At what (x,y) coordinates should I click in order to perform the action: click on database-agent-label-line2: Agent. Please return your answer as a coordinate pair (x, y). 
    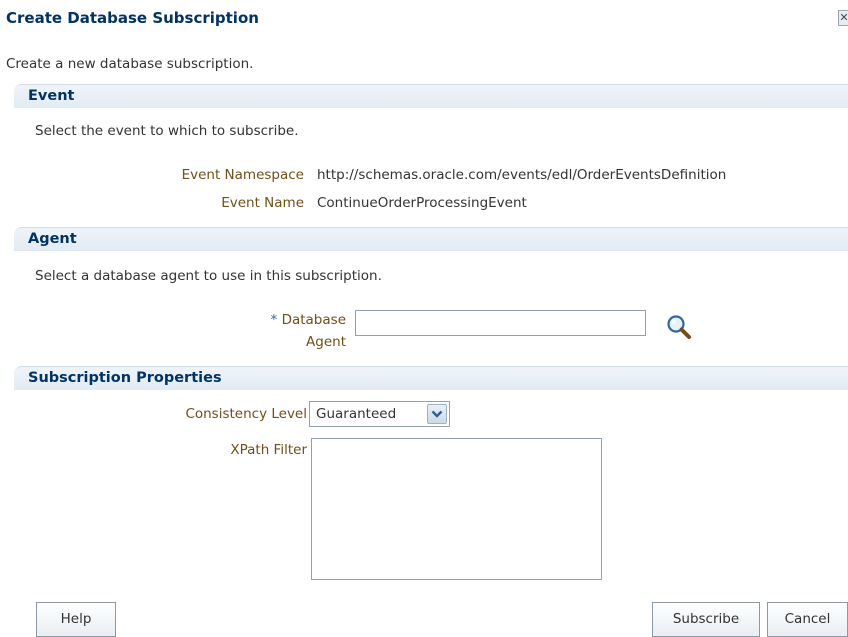
    Looking at the image, I should click on (326, 342).